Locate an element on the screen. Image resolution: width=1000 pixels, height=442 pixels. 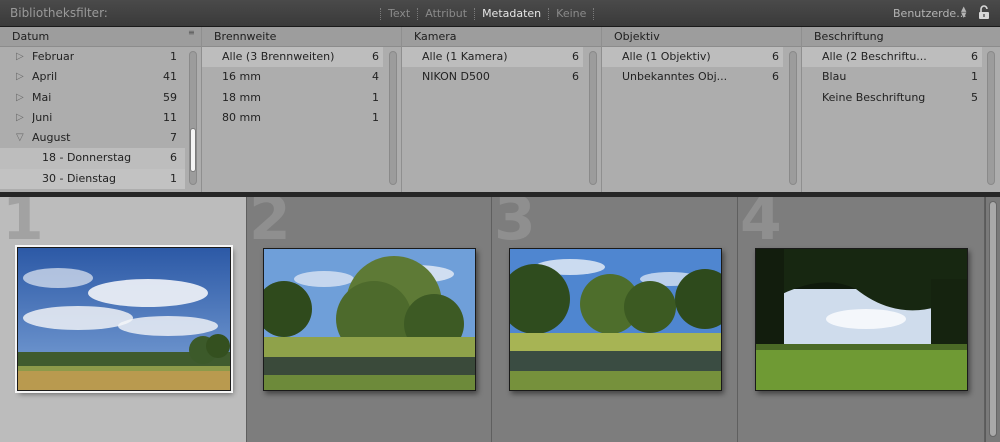
list-item-label: 16 mm is located at coordinates (241, 77).